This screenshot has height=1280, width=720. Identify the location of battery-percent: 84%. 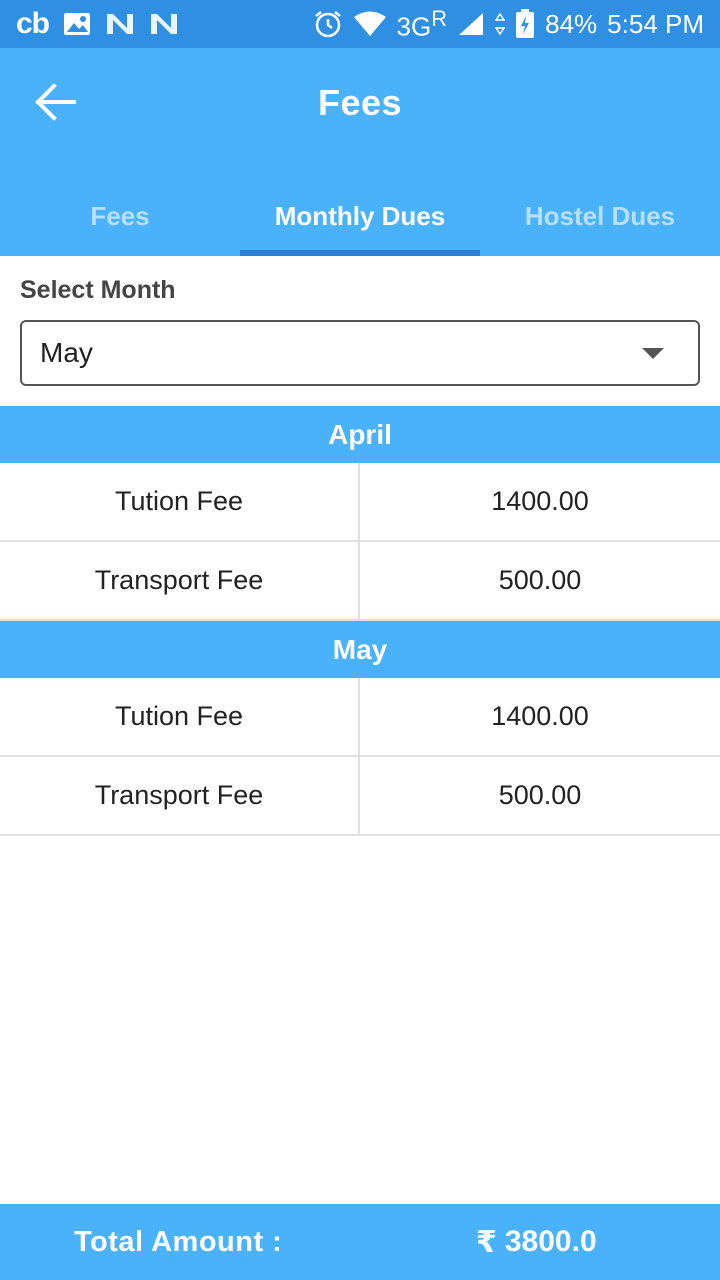
(571, 23).